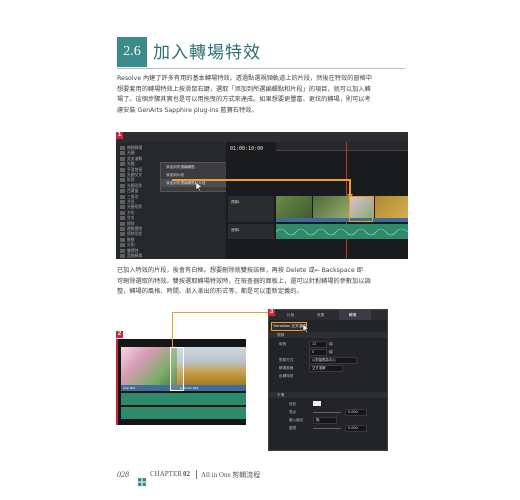 The height and width of the screenshot is (500, 520). Describe the element at coordinates (281, 395) in the screenshot. I see `section-label: 平滑` at that location.